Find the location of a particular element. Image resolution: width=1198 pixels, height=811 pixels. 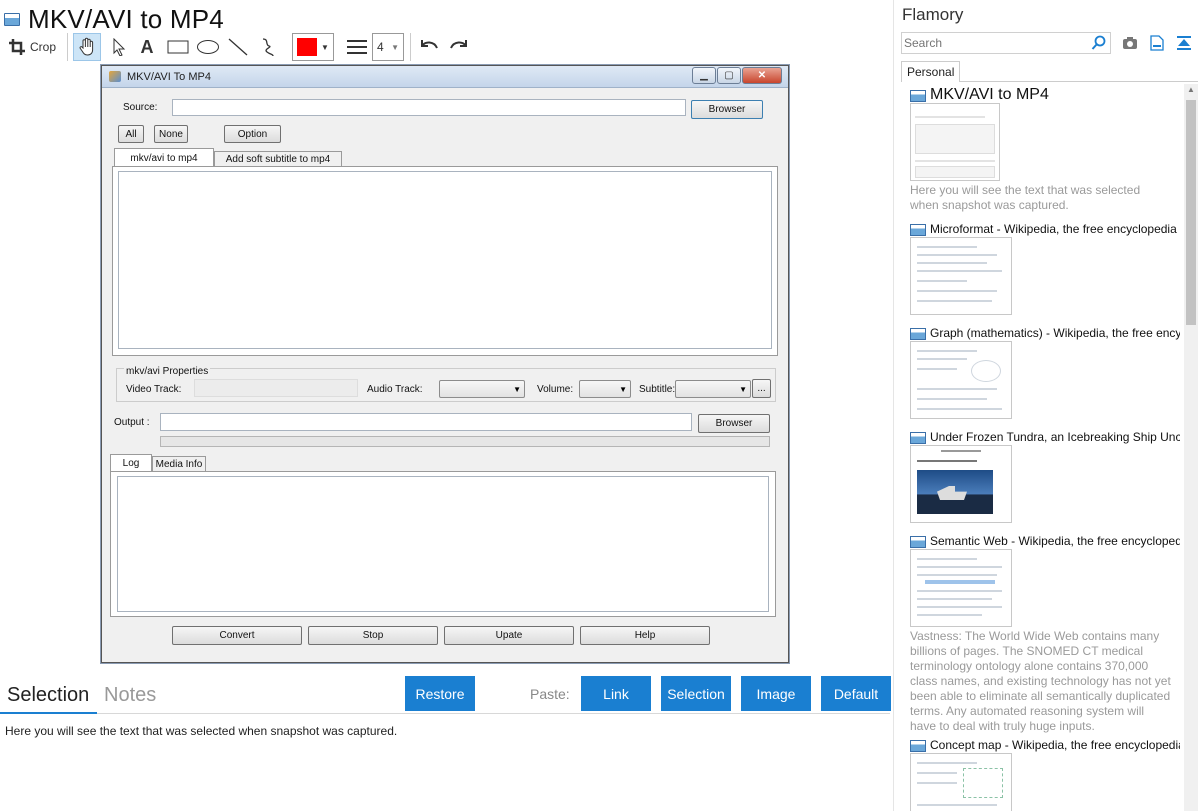

freehand-tool-button is located at coordinates (268, 47).